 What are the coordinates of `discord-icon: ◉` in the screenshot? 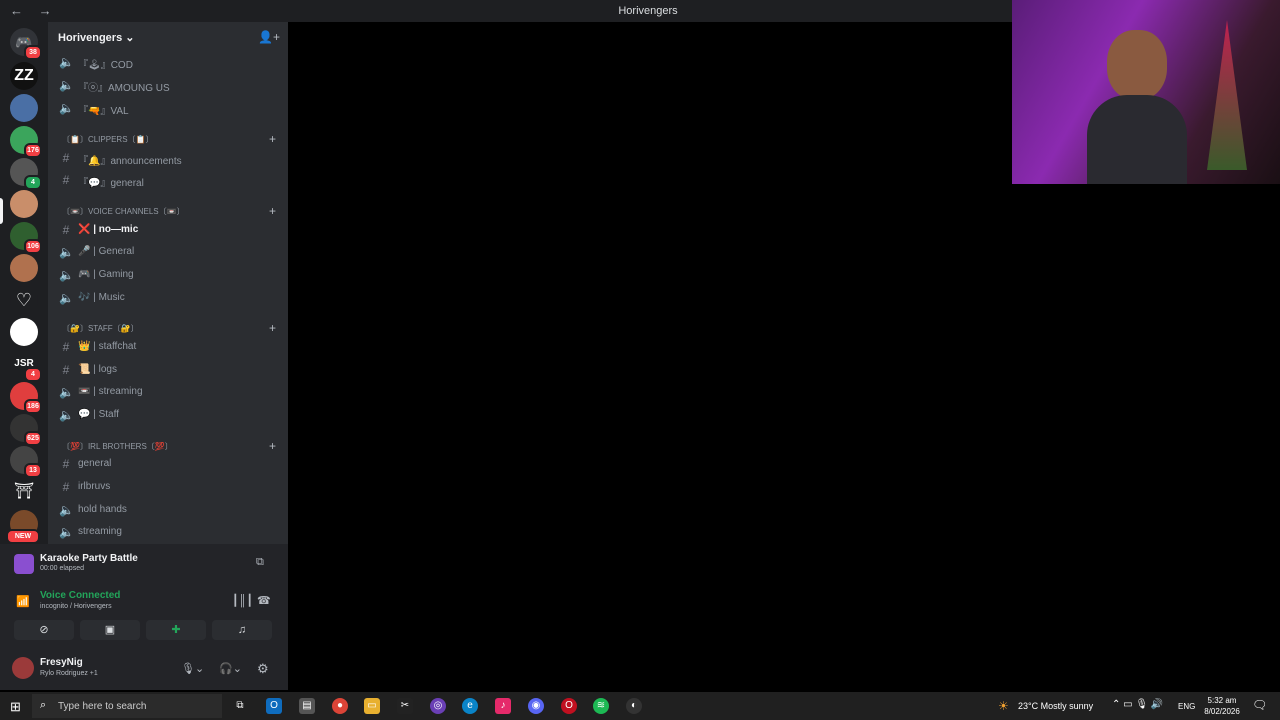 It's located at (536, 706).